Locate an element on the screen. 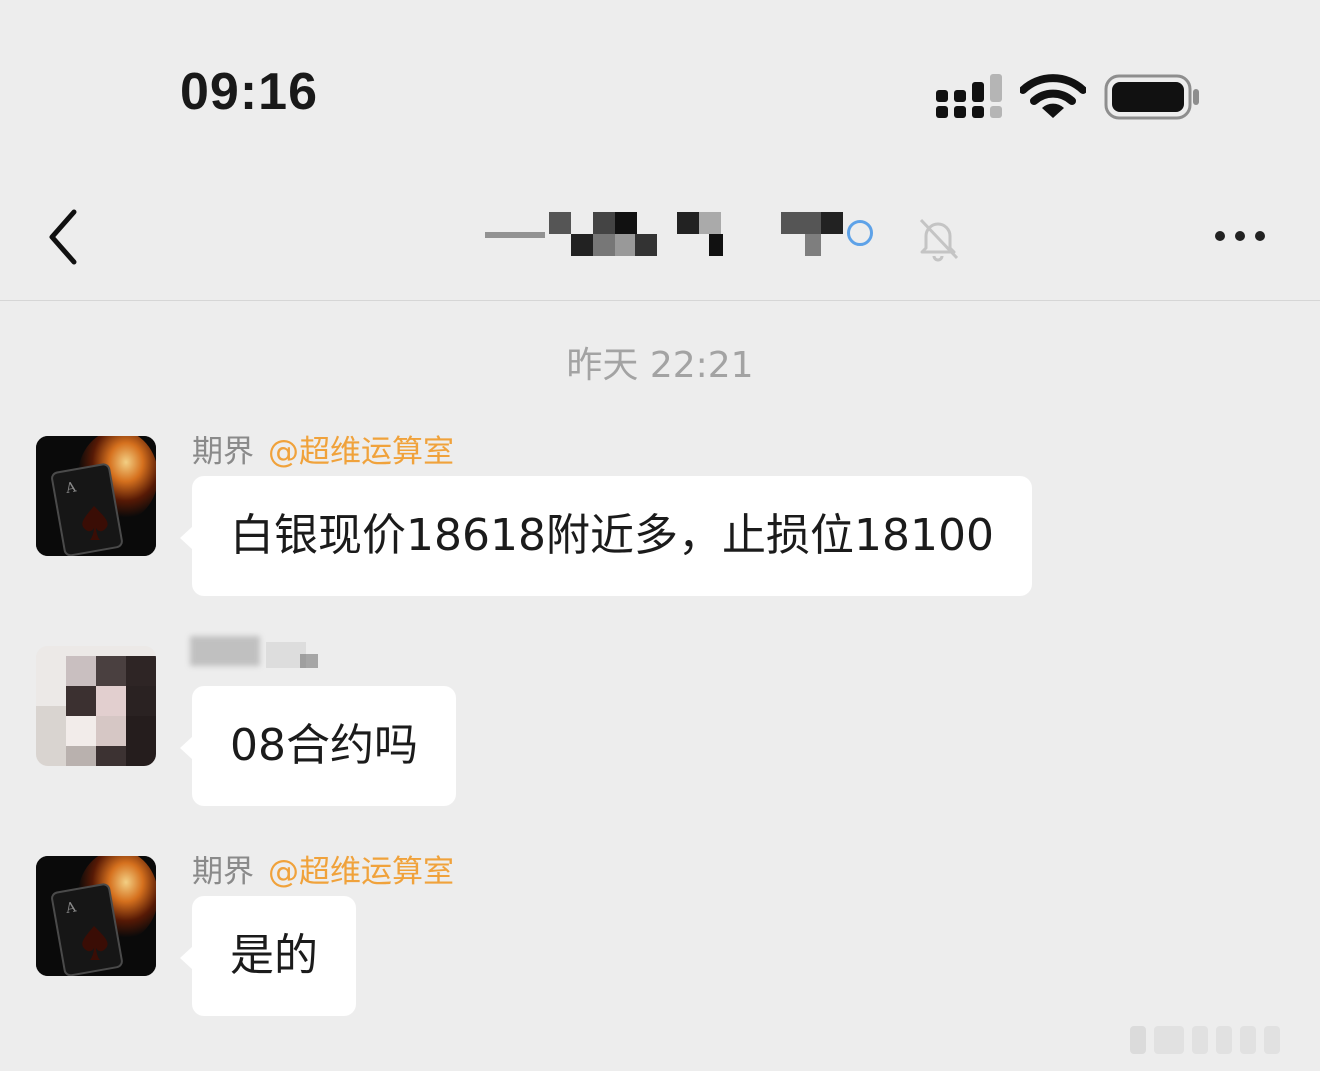 The width and height of the screenshot is (1320, 1071). battery-icon is located at coordinates (1151, 97).